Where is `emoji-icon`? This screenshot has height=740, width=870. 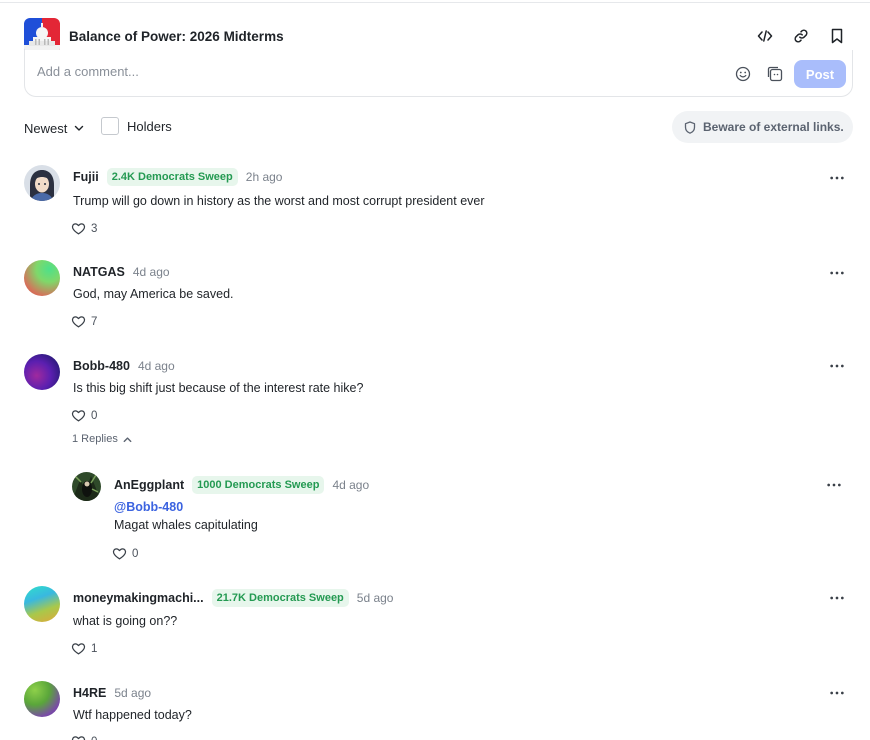 emoji-icon is located at coordinates (743, 74).